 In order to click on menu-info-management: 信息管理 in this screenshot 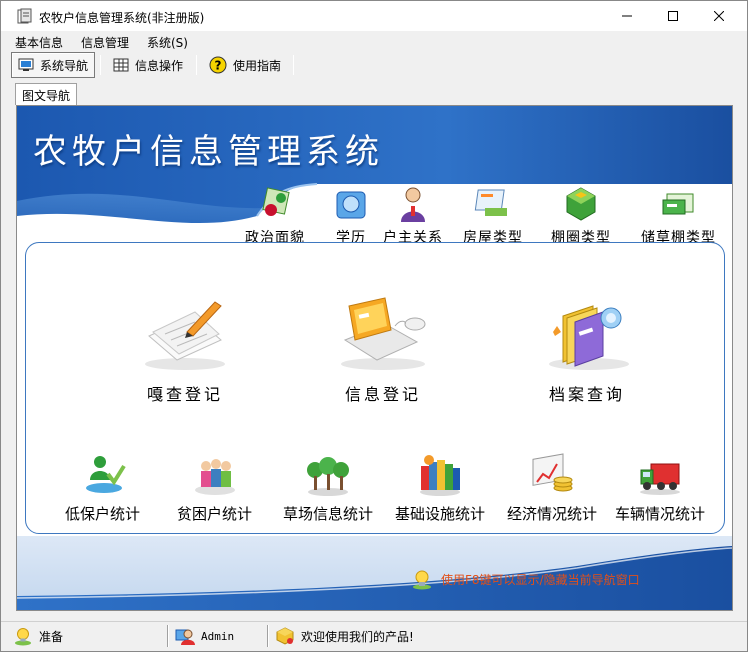, I will do `click(105, 42)`.